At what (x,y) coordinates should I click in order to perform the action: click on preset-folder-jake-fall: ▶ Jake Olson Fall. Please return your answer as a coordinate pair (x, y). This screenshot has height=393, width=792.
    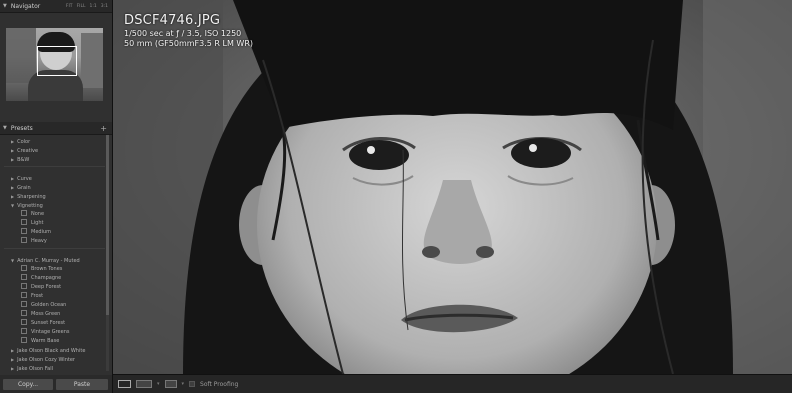
    Looking at the image, I should click on (54, 368).